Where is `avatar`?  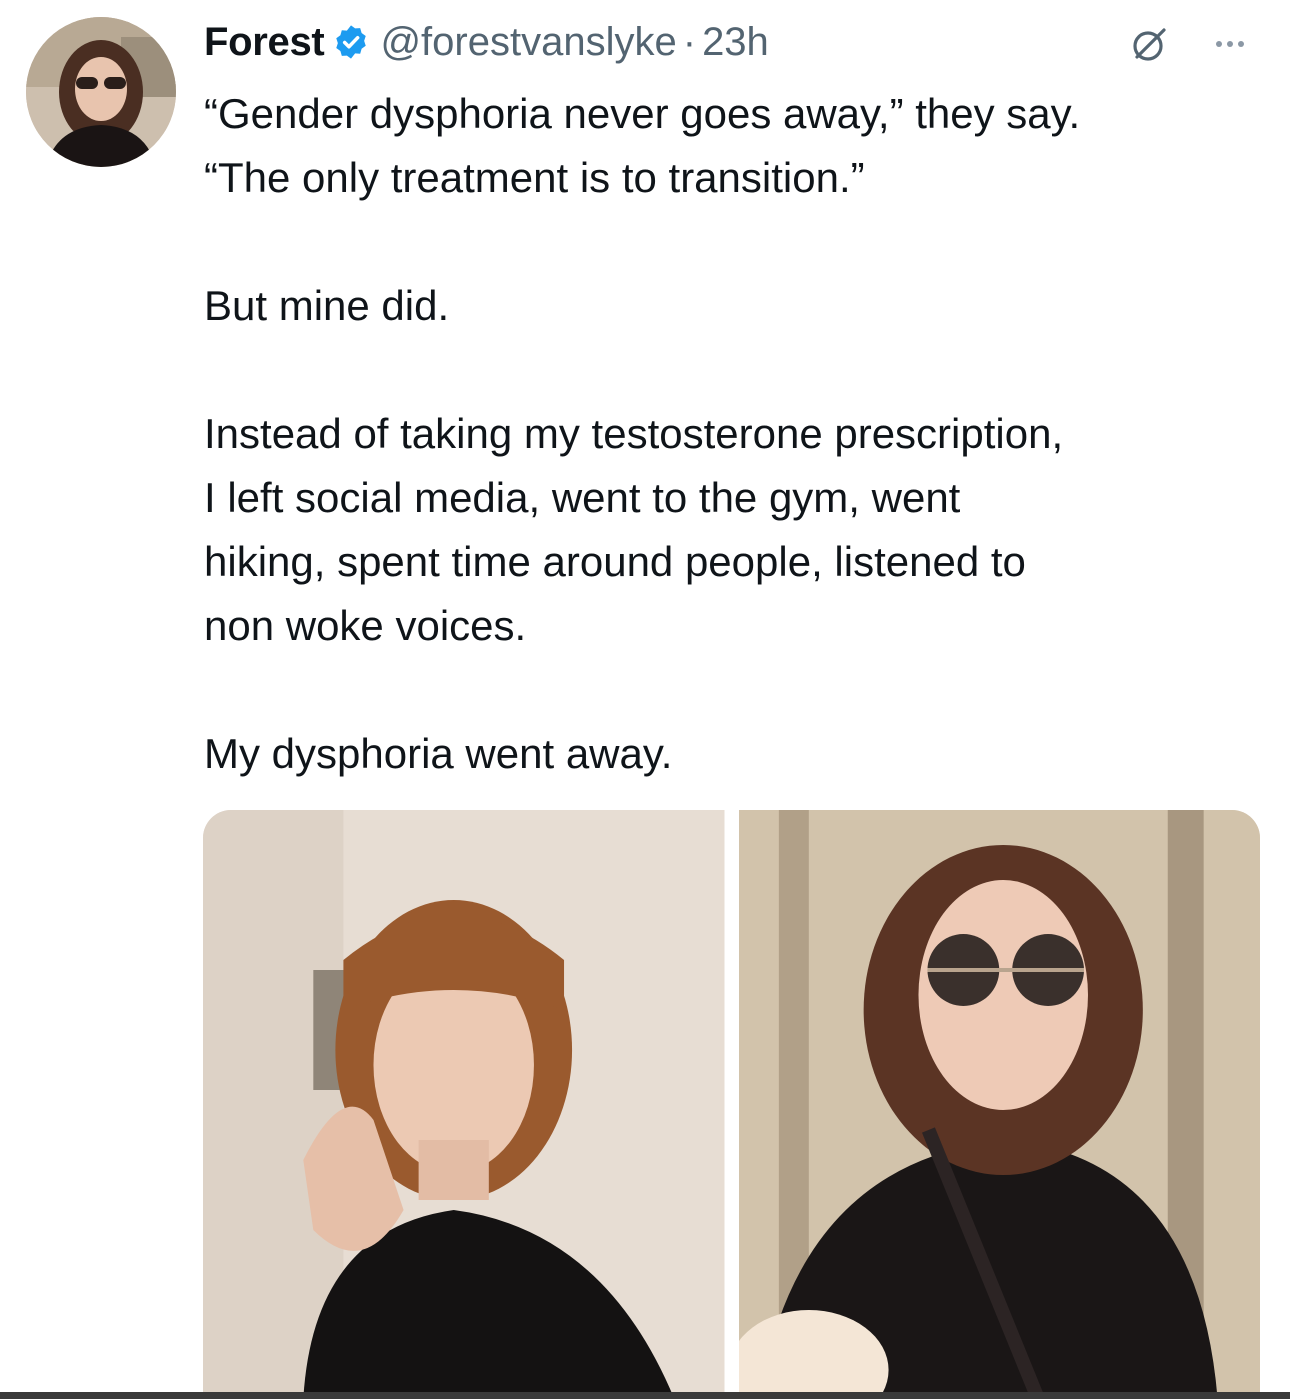
avatar is located at coordinates (101, 92).